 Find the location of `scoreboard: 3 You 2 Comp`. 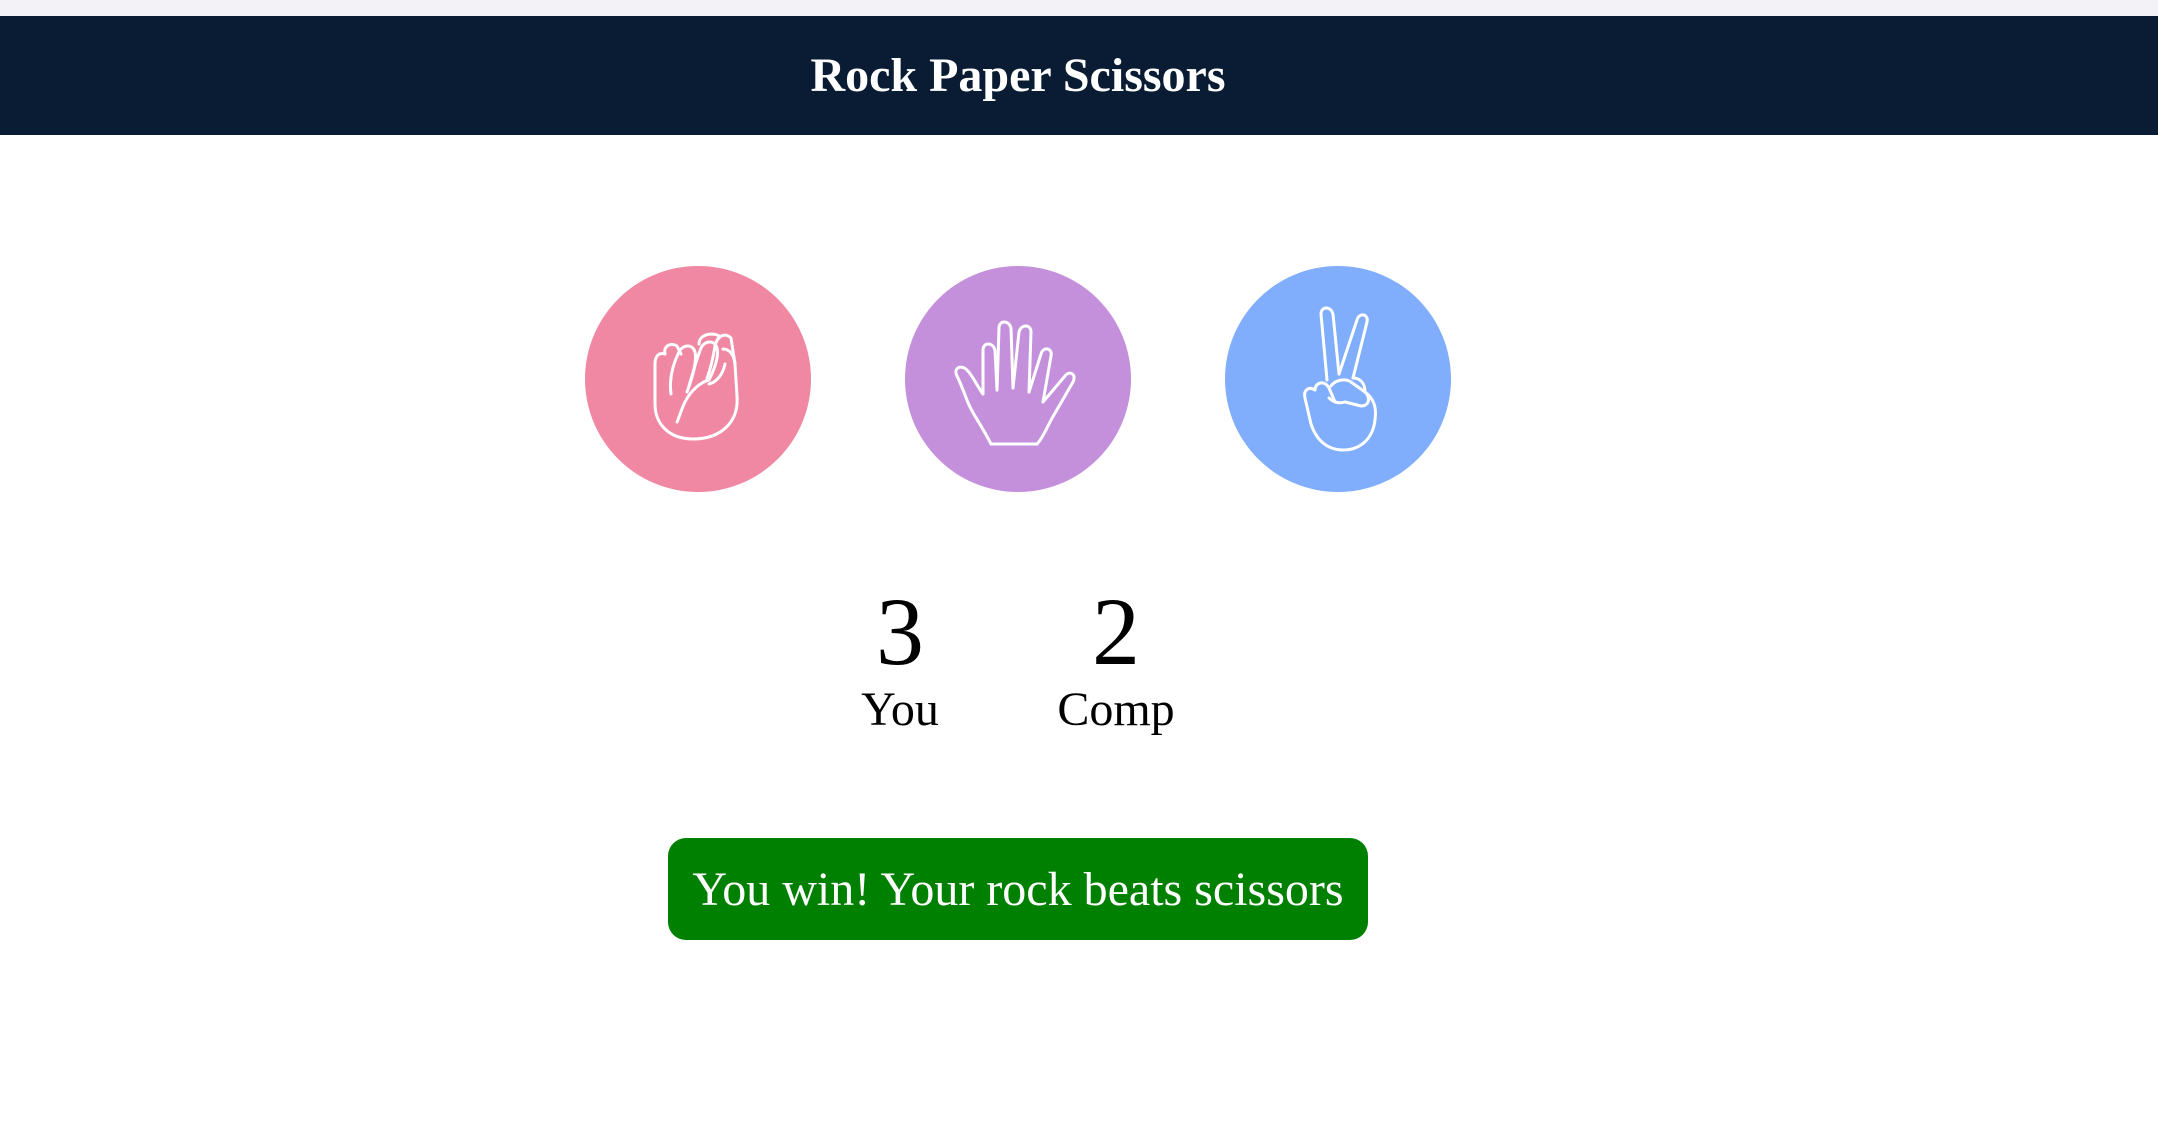

scoreboard: 3 You 2 Comp is located at coordinates (1079, 665).